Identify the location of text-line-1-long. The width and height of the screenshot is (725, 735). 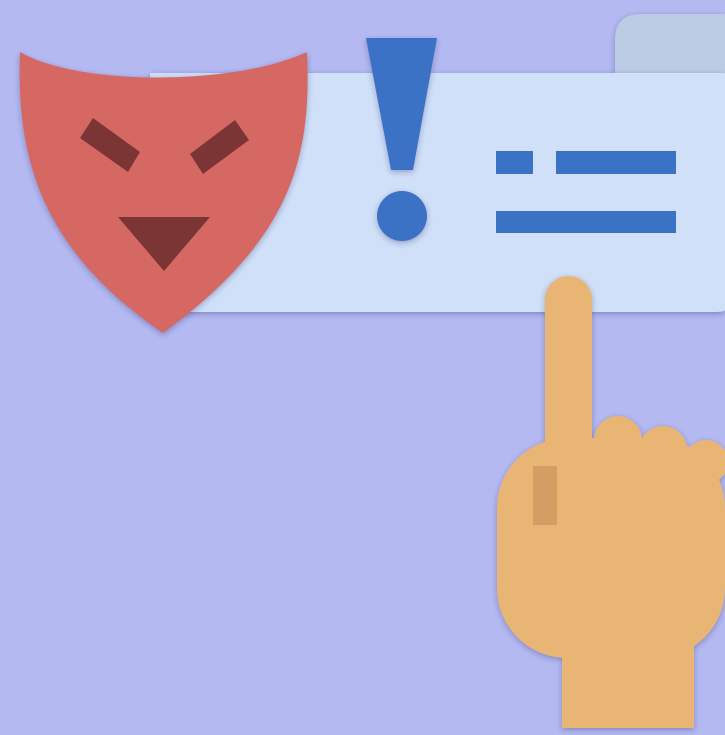
(616, 162).